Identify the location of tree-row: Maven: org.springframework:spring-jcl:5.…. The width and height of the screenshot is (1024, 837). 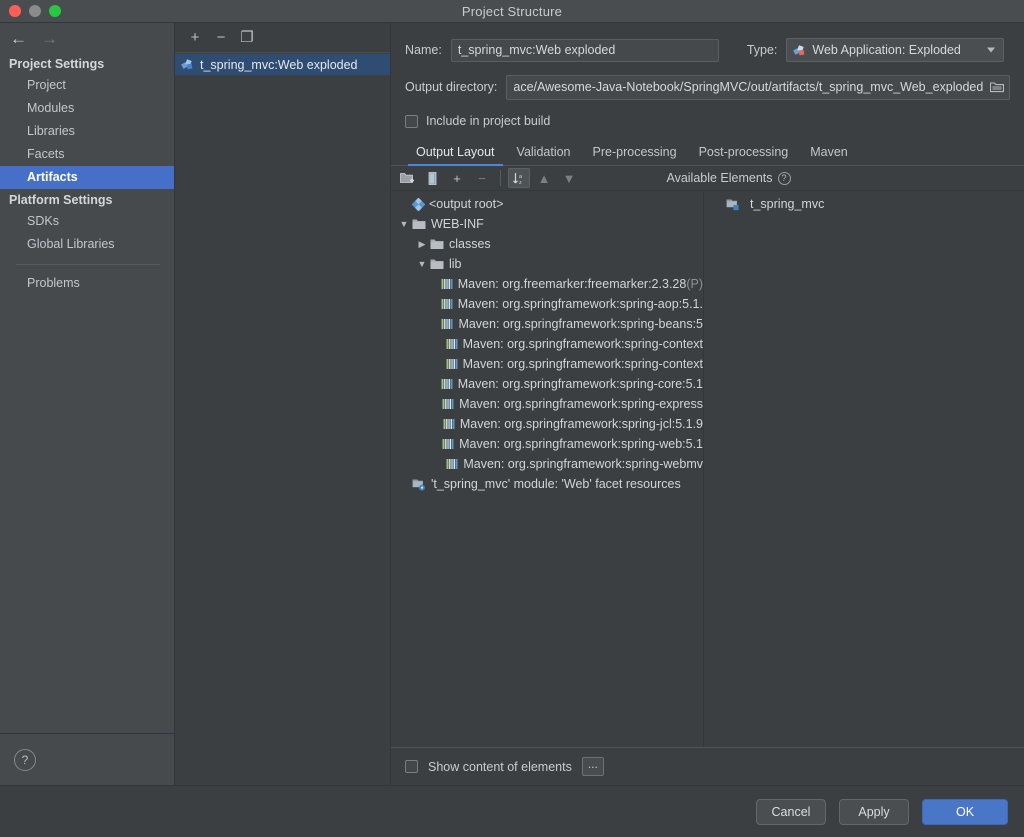
(547, 424).